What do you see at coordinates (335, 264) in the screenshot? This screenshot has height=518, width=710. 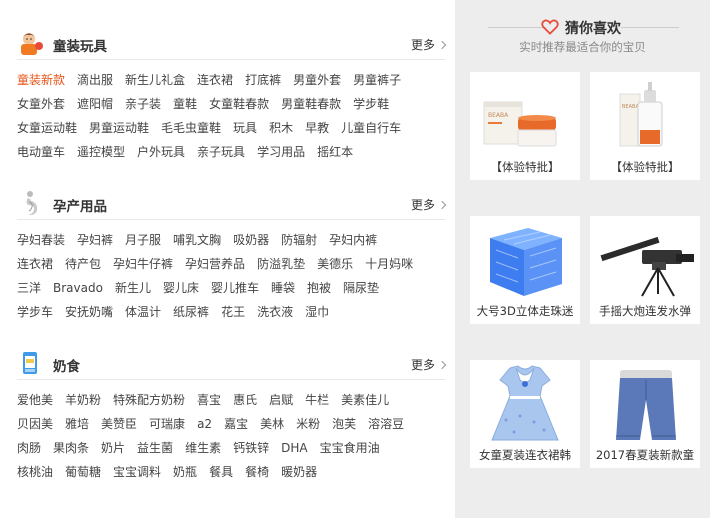 I see `category-tag: 美德乐` at bounding box center [335, 264].